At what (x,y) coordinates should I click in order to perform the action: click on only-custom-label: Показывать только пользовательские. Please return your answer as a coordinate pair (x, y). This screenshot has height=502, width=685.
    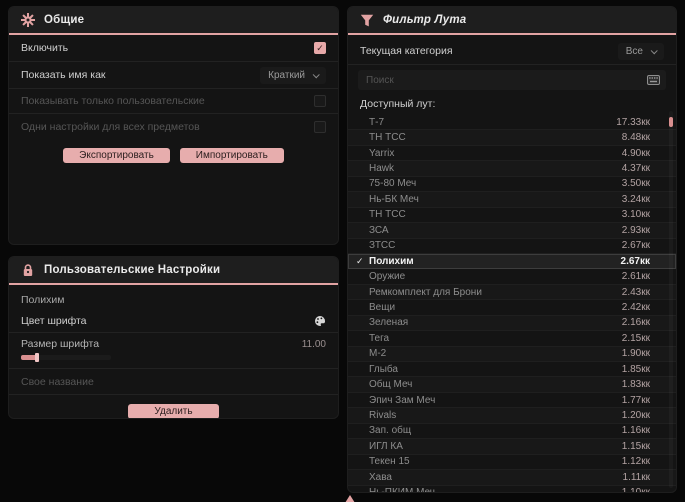
    Looking at the image, I should click on (113, 101).